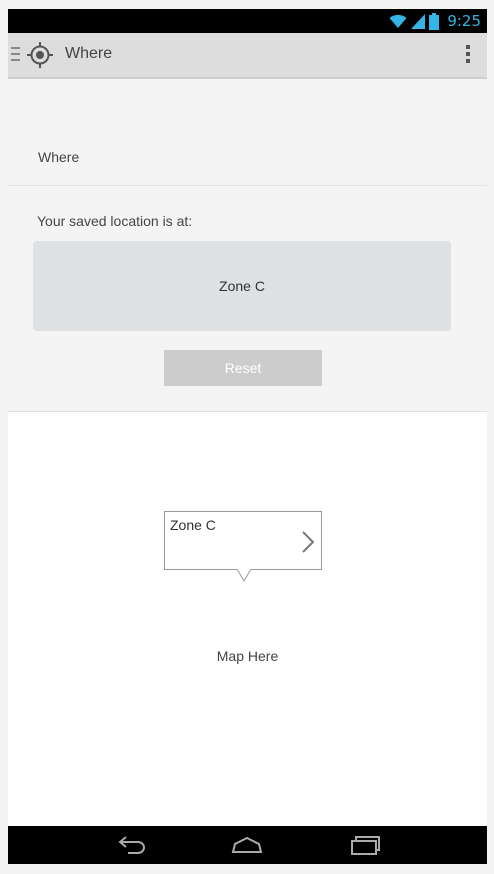 This screenshot has width=494, height=874. I want to click on callout-pointer, so click(244, 575).